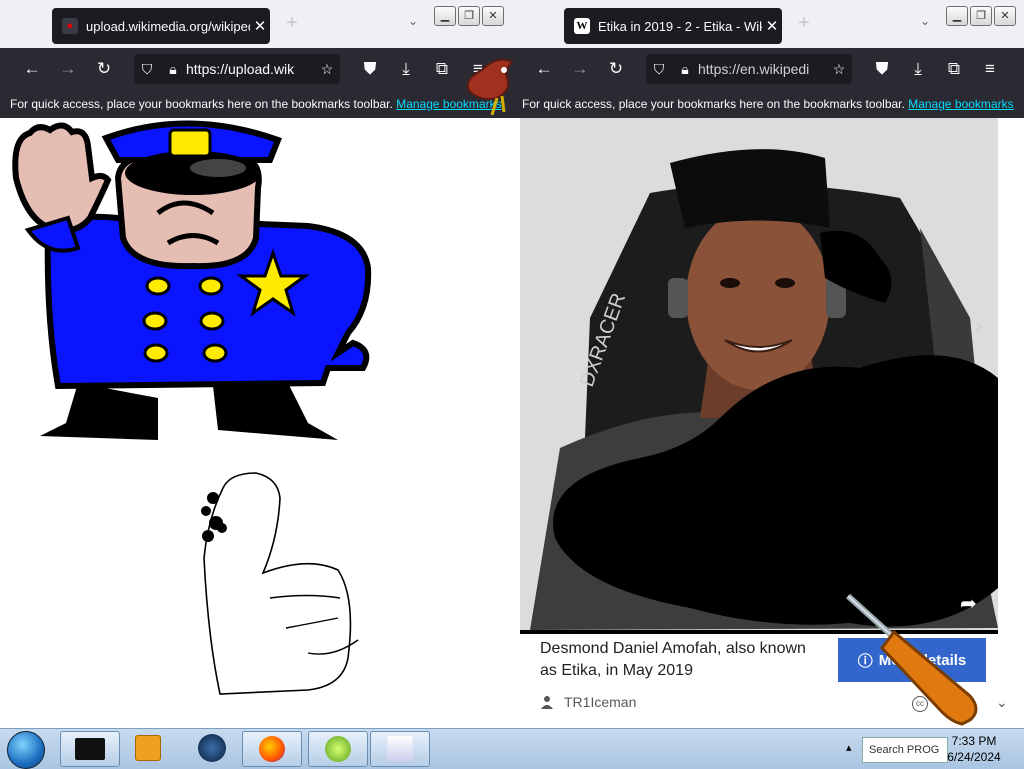 This screenshot has width=1024, height=769. Describe the element at coordinates (911, 659) in the screenshot. I see `screwdriver-cursor-icon` at that location.